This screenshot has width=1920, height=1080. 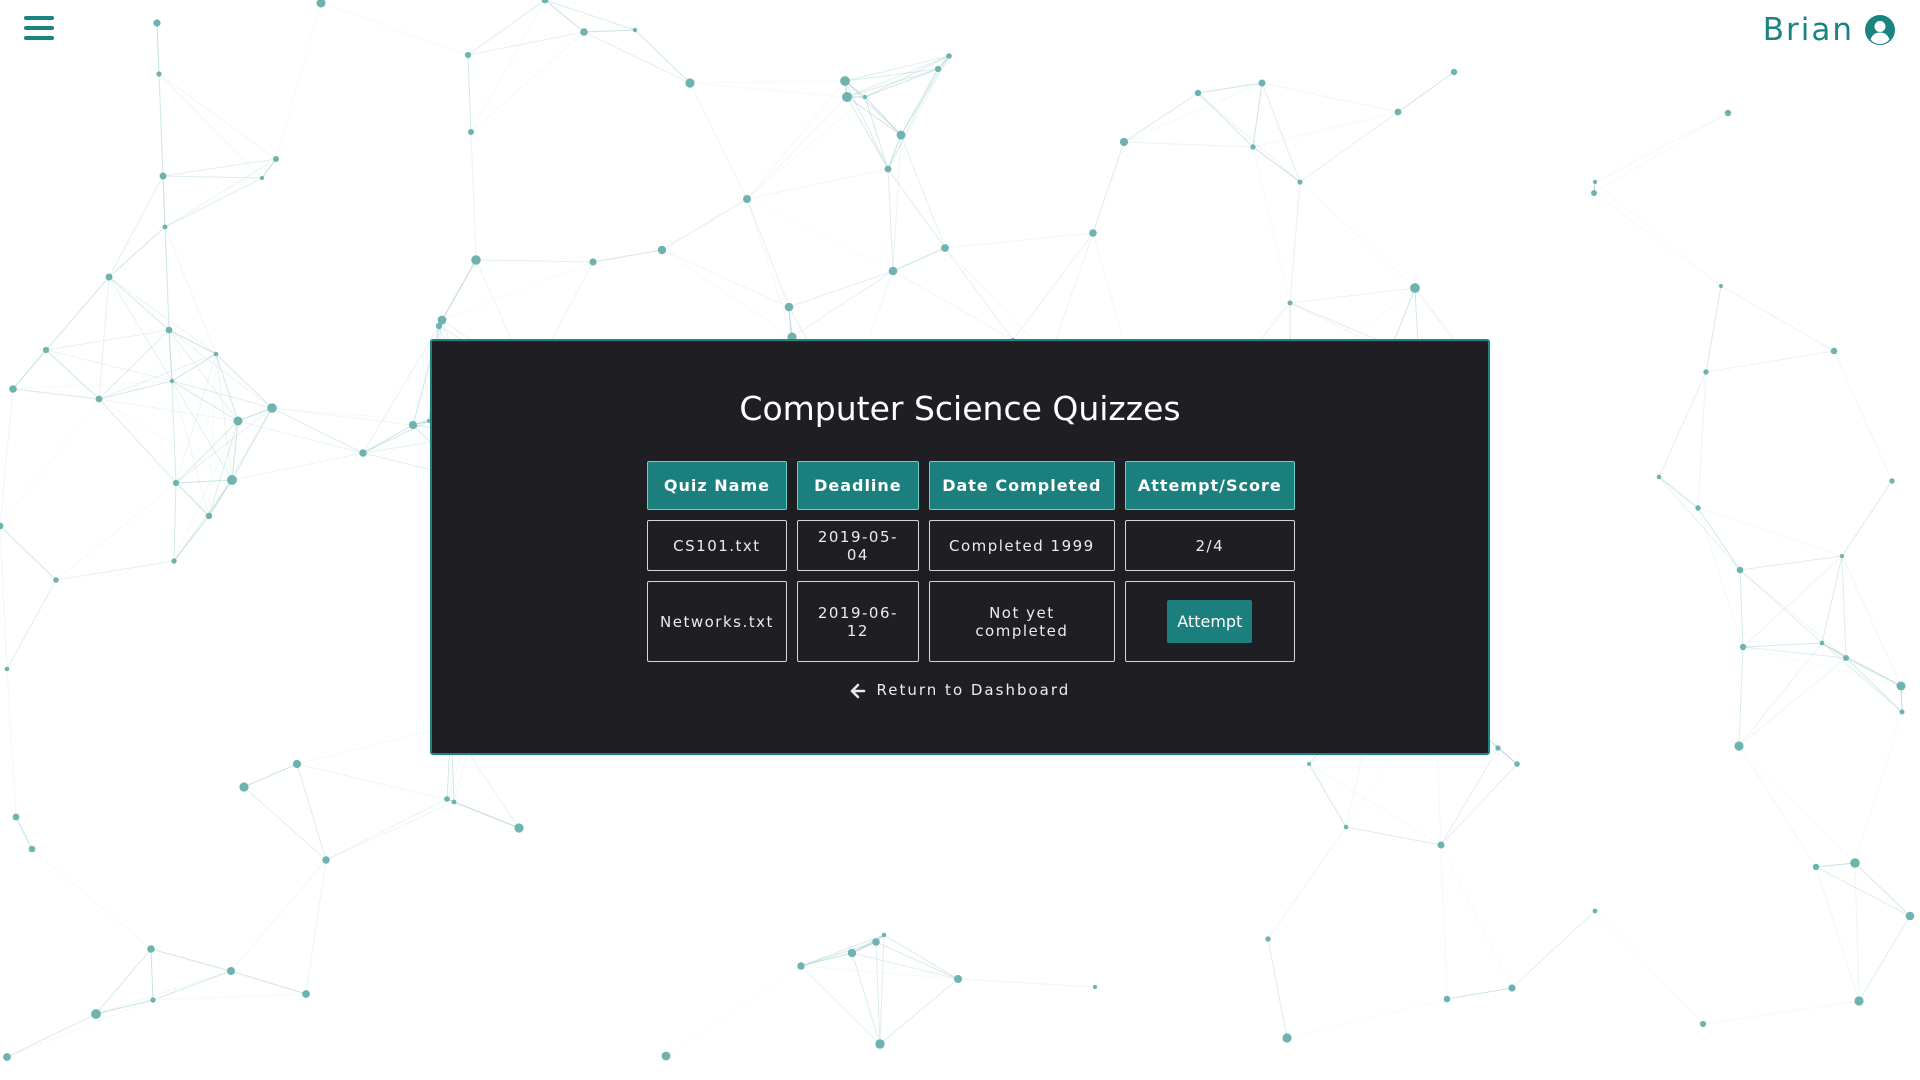 I want to click on column-header-date-completed: Date Completed, so click(x=1021, y=485).